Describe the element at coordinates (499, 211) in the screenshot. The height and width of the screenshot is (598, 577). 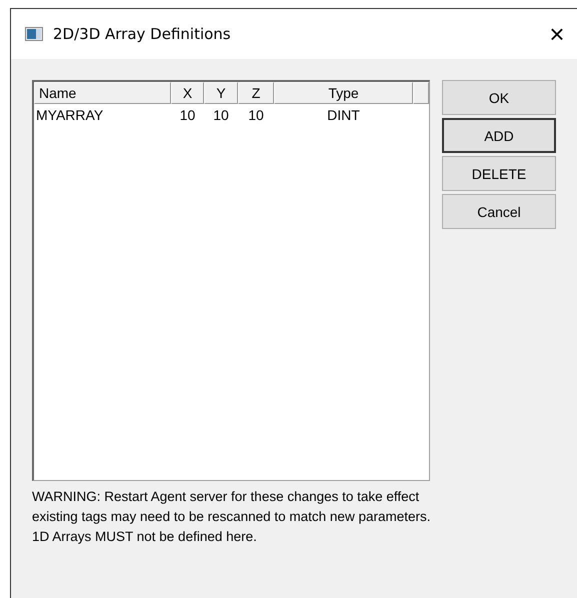
I see `dialog-button: Cancel` at that location.